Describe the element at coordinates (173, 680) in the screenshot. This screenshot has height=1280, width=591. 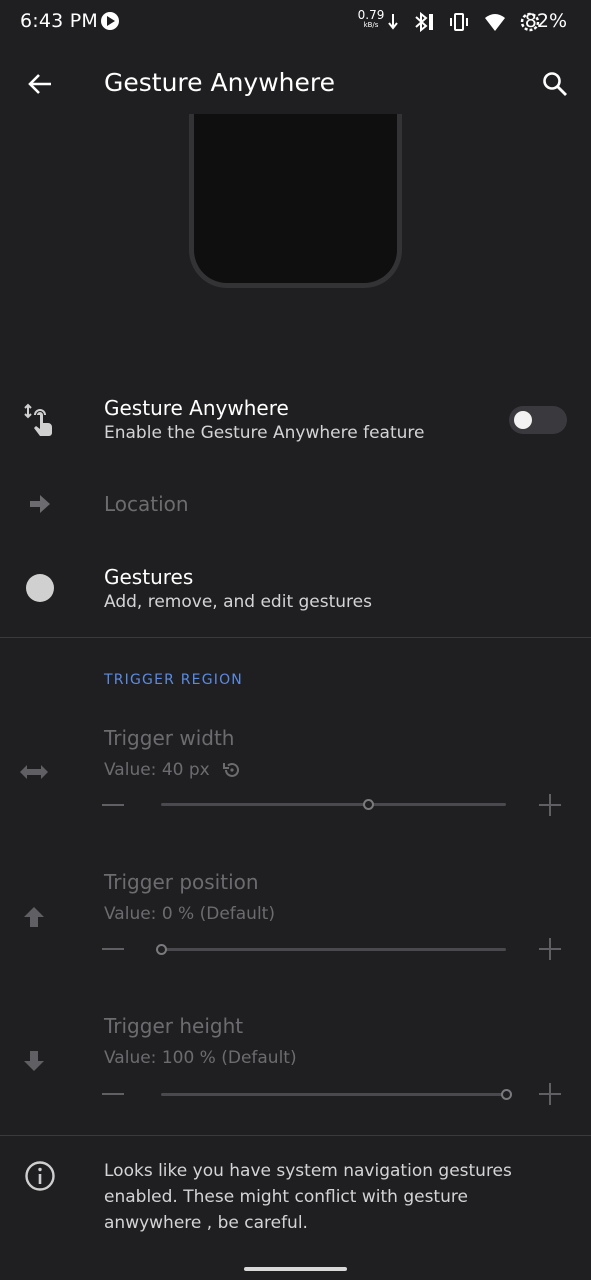
I see `section-header-trigger-region: TRIGGER REGION` at that location.